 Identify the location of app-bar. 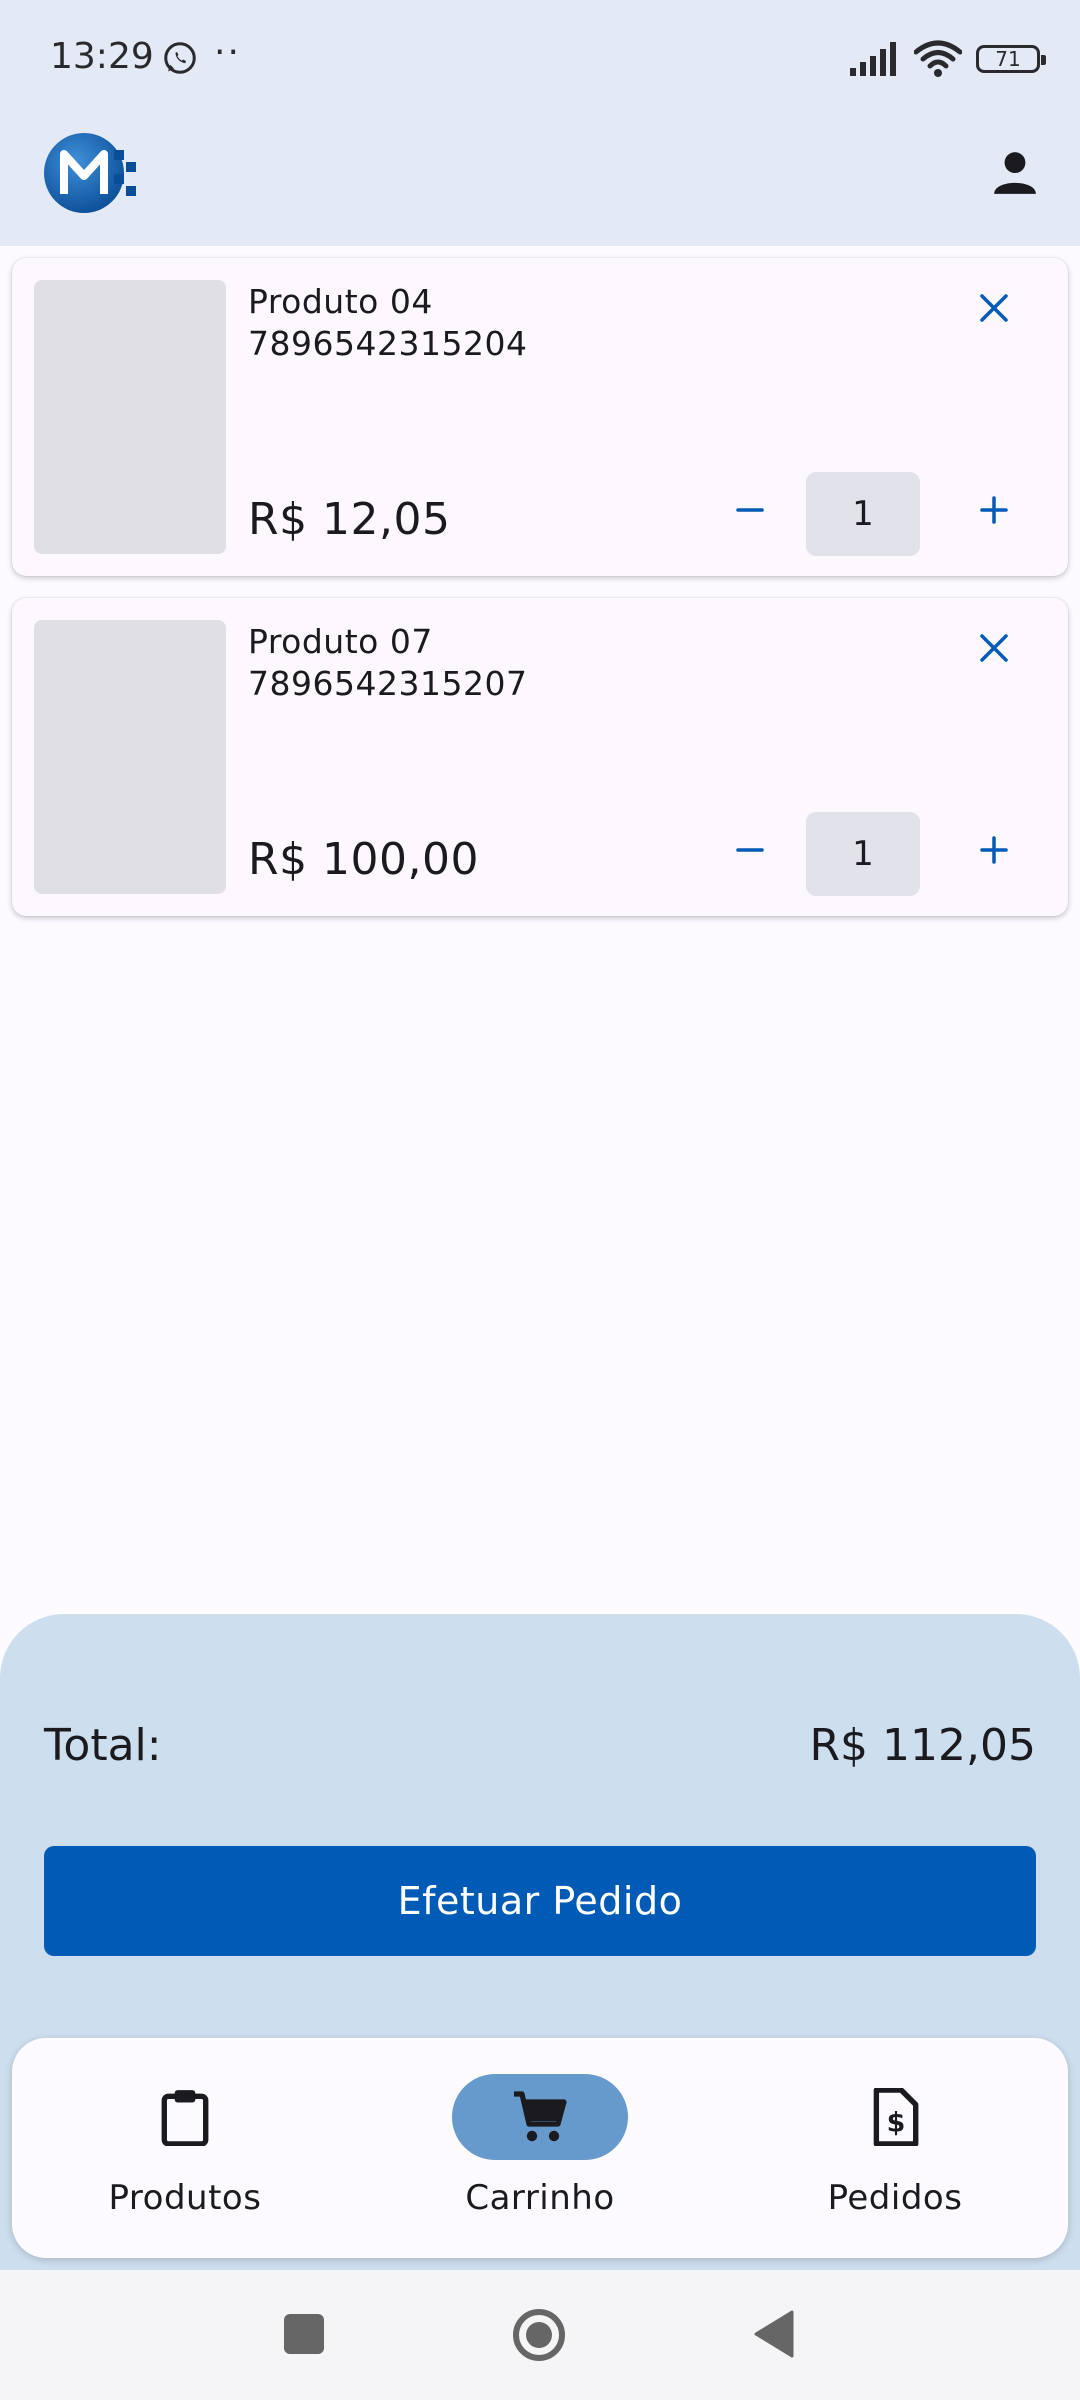
(540, 183).